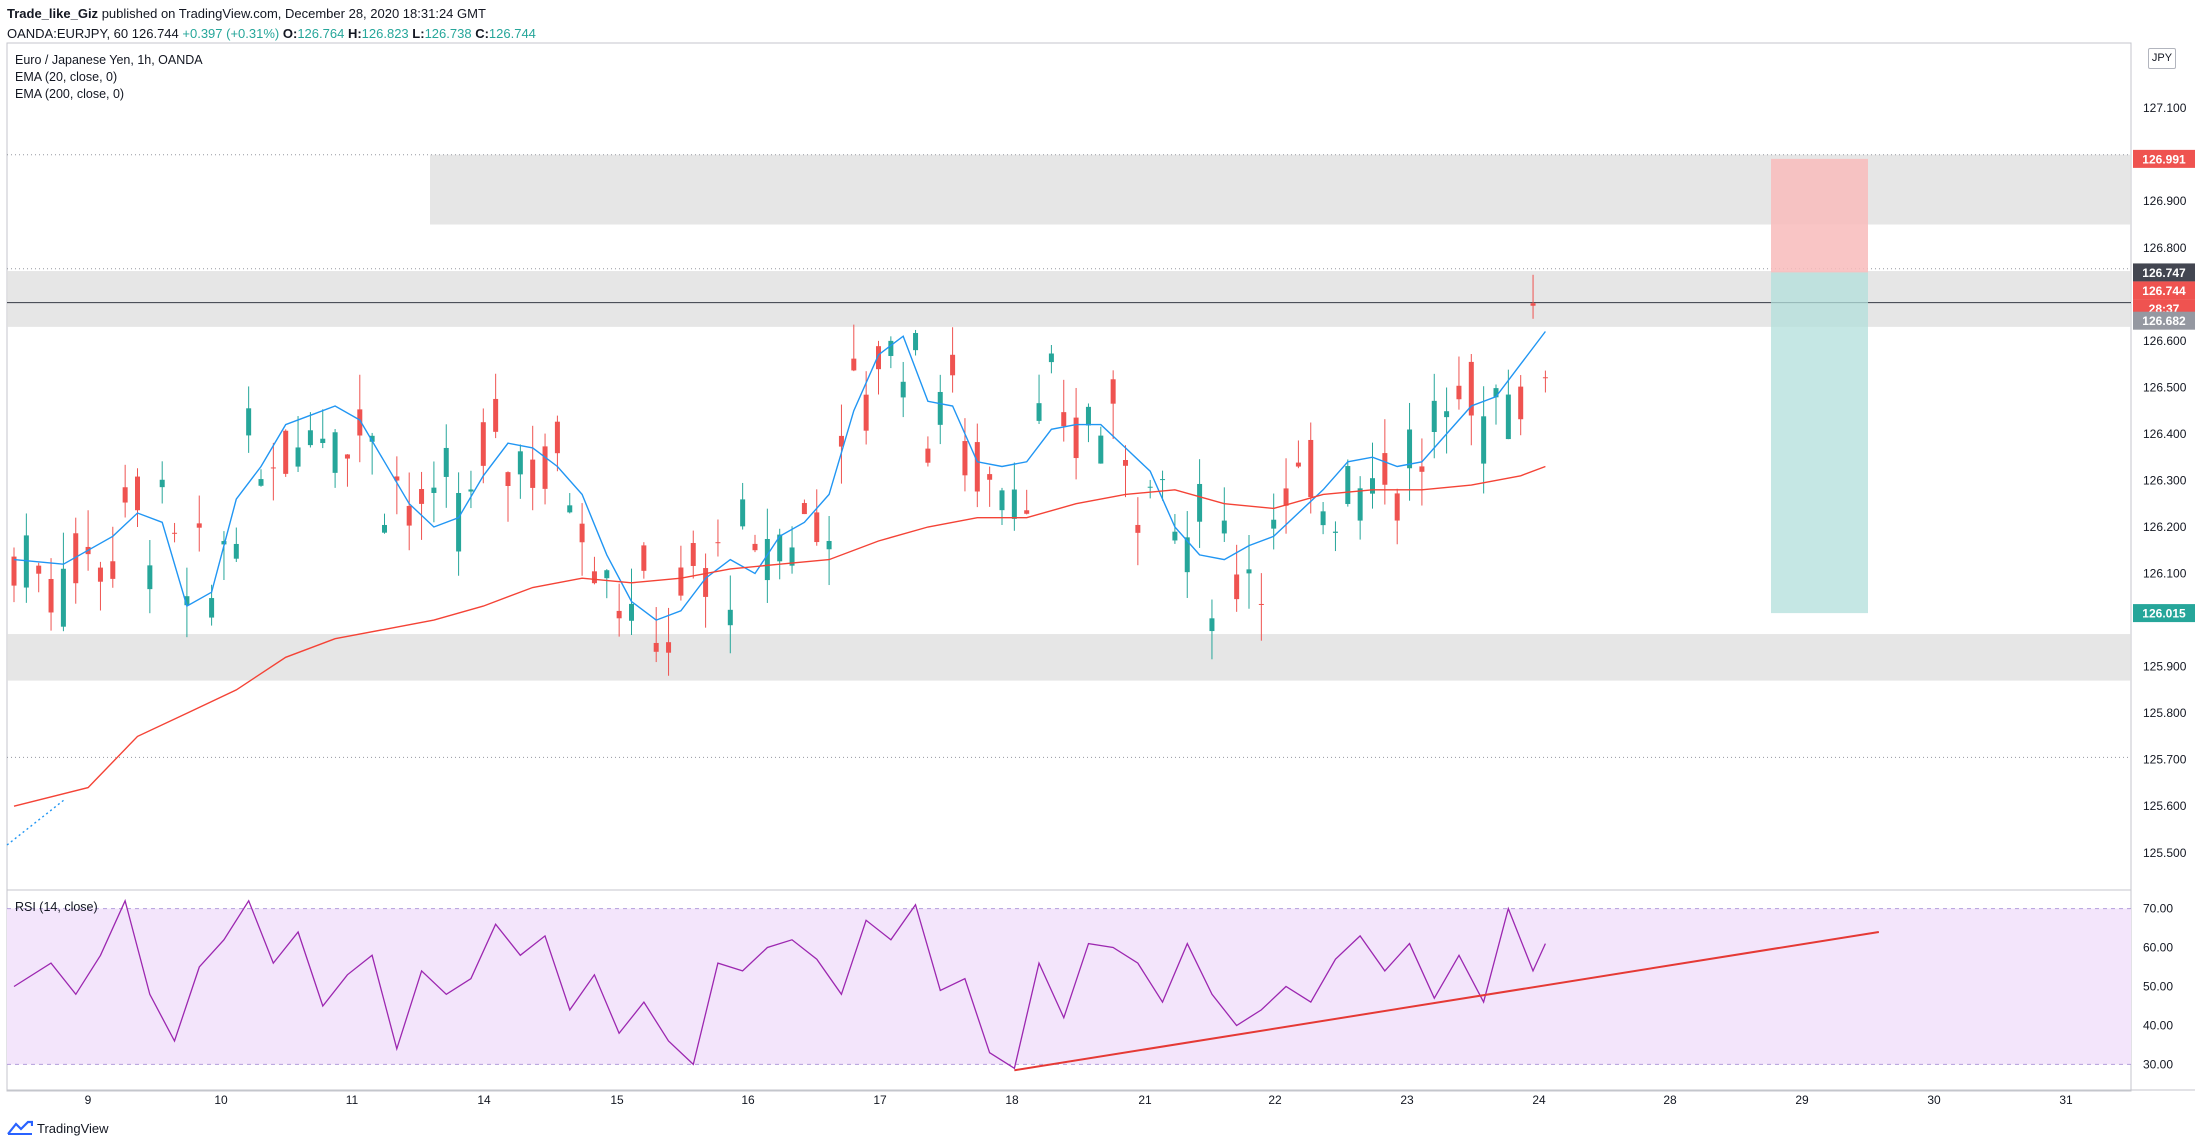  Describe the element at coordinates (2165, 341) in the screenshot. I see `price-tick-label: 126.600` at that location.